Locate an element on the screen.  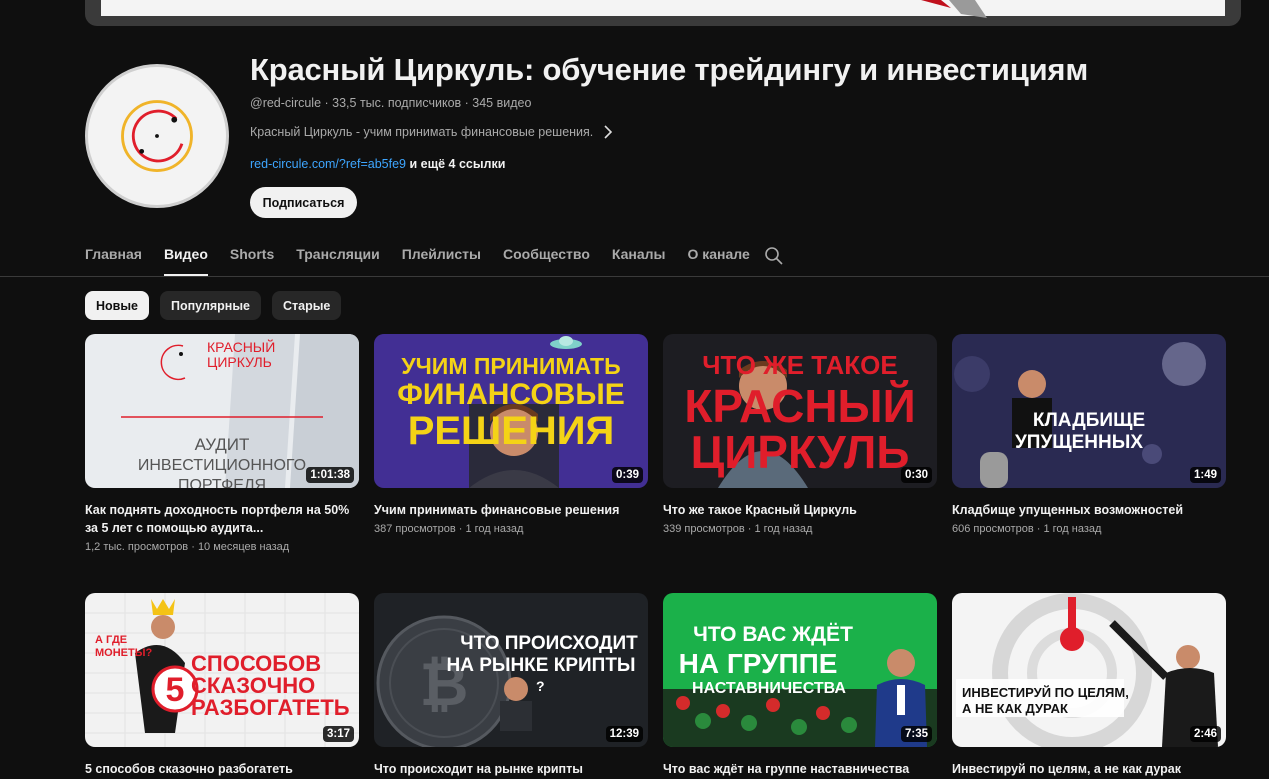
more-links: и ещё 4 ссылки is located at coordinates (455, 164).